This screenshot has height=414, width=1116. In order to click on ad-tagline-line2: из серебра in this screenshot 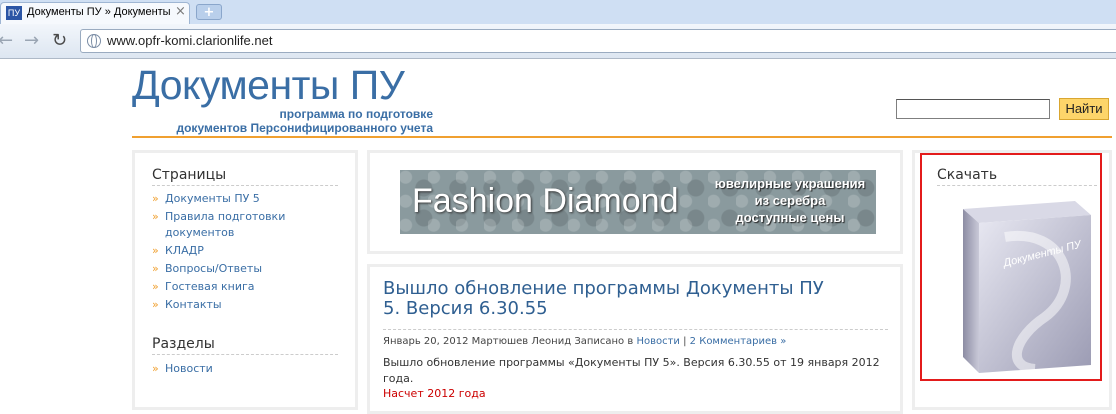, I will do `click(790, 200)`.